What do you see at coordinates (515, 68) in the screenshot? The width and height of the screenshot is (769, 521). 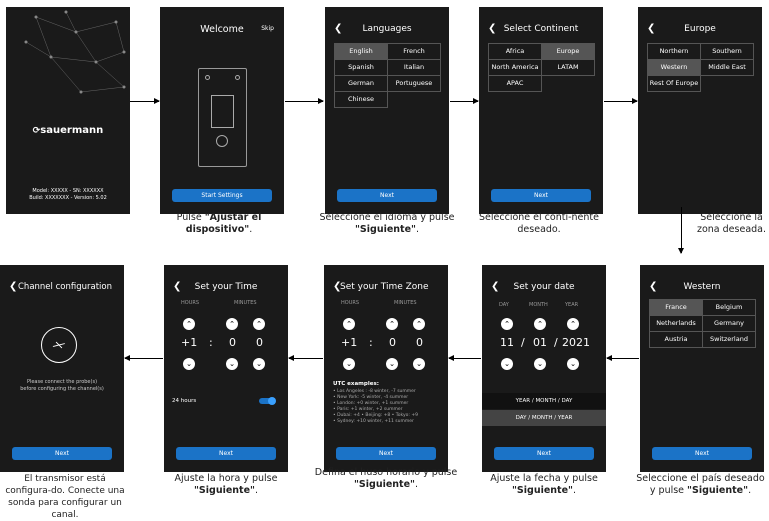 I see `continent-option: North America` at bounding box center [515, 68].